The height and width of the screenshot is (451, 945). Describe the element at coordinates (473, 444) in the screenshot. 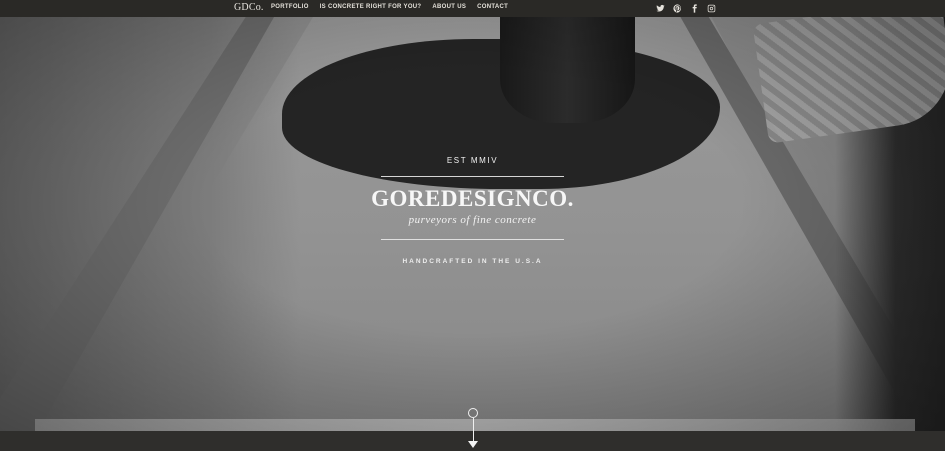

I see `arrow-down-icon` at that location.